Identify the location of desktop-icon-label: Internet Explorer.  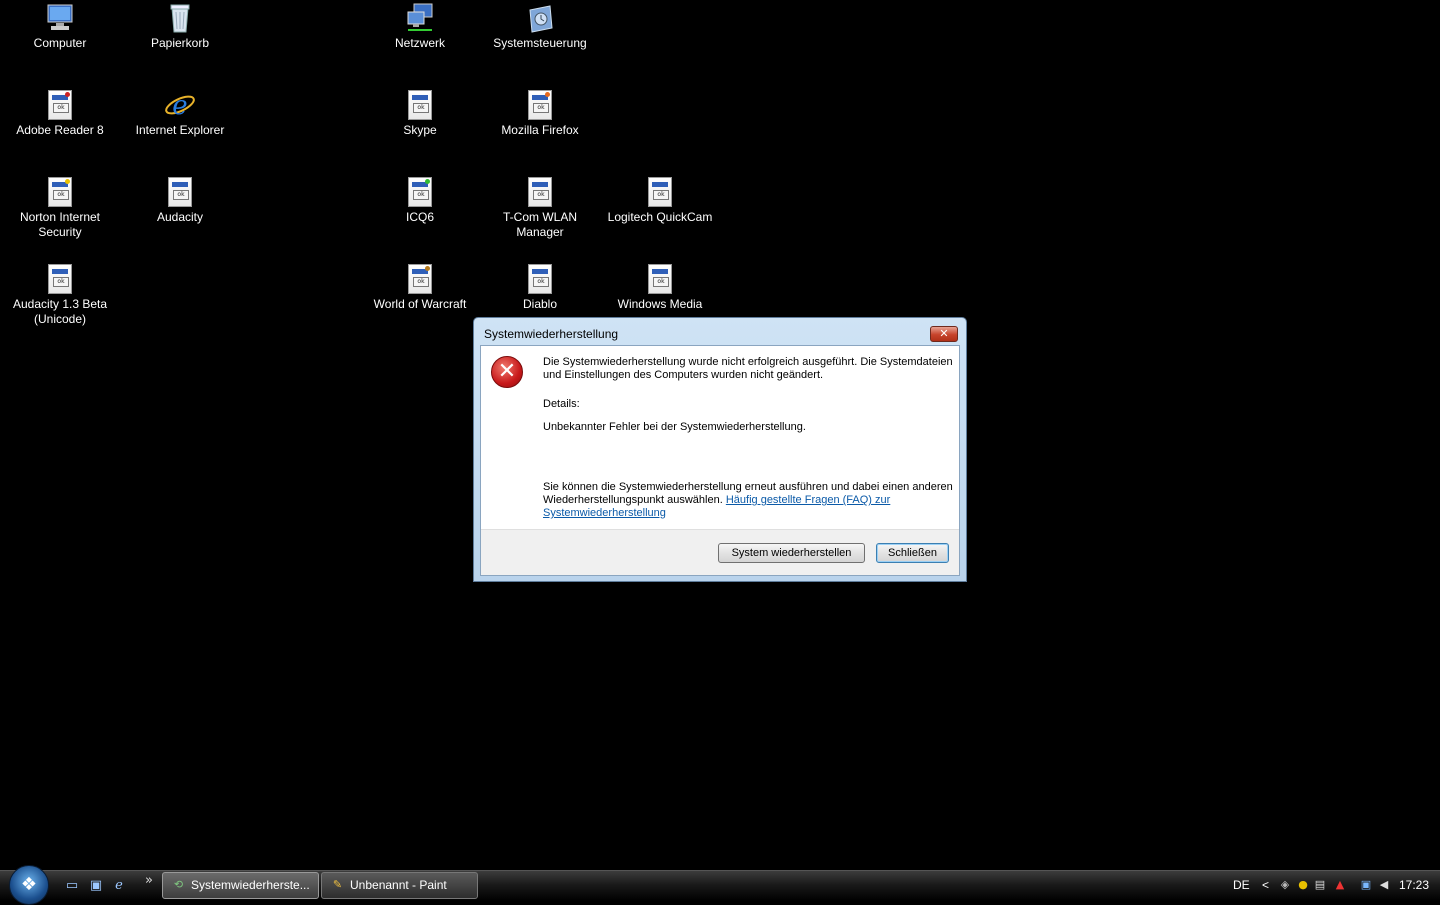
(180, 130).